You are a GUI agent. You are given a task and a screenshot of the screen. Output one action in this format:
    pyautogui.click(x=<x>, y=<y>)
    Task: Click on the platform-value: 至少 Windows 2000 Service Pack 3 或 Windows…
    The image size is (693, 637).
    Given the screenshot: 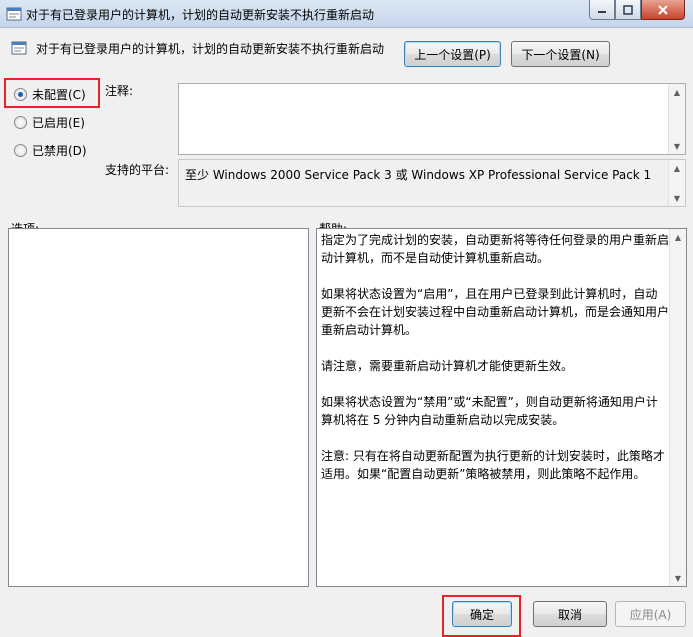 What is the action you would take?
    pyautogui.click(x=418, y=175)
    